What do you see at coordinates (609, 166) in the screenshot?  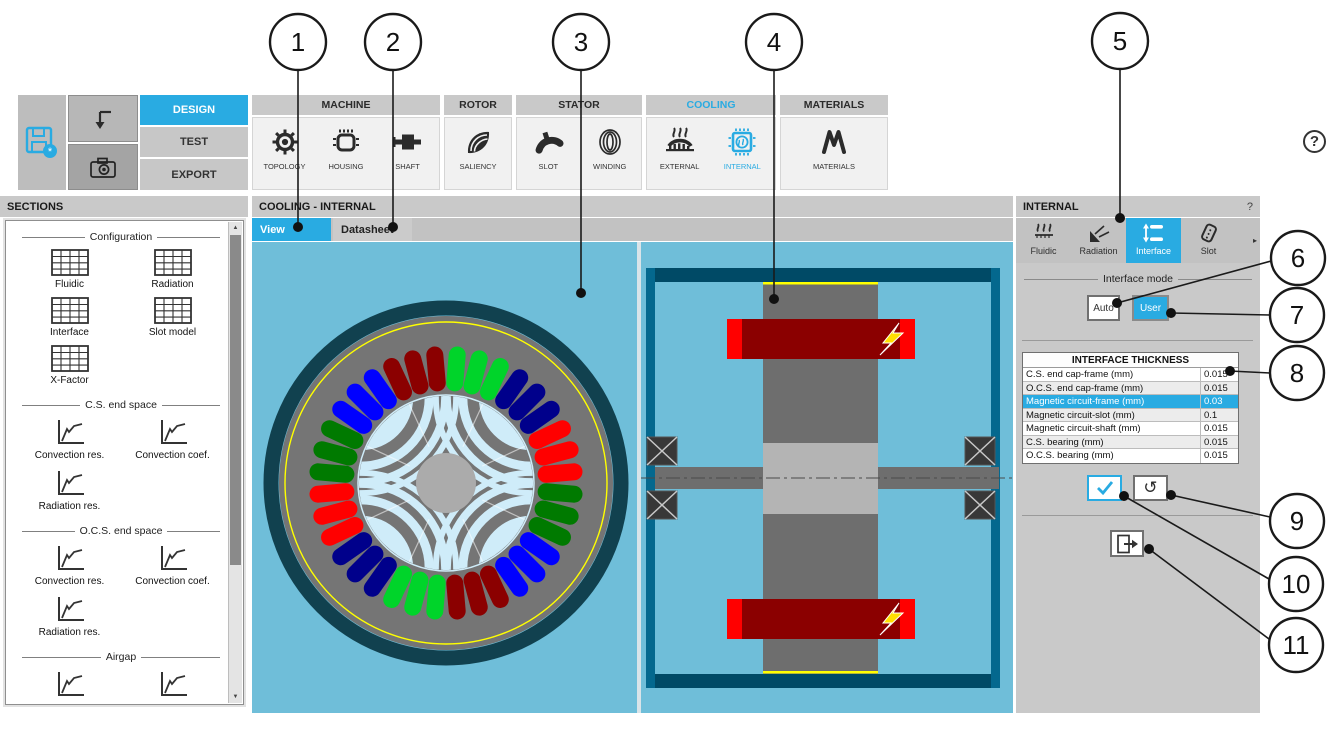 I see `winding-label: WINDING` at bounding box center [609, 166].